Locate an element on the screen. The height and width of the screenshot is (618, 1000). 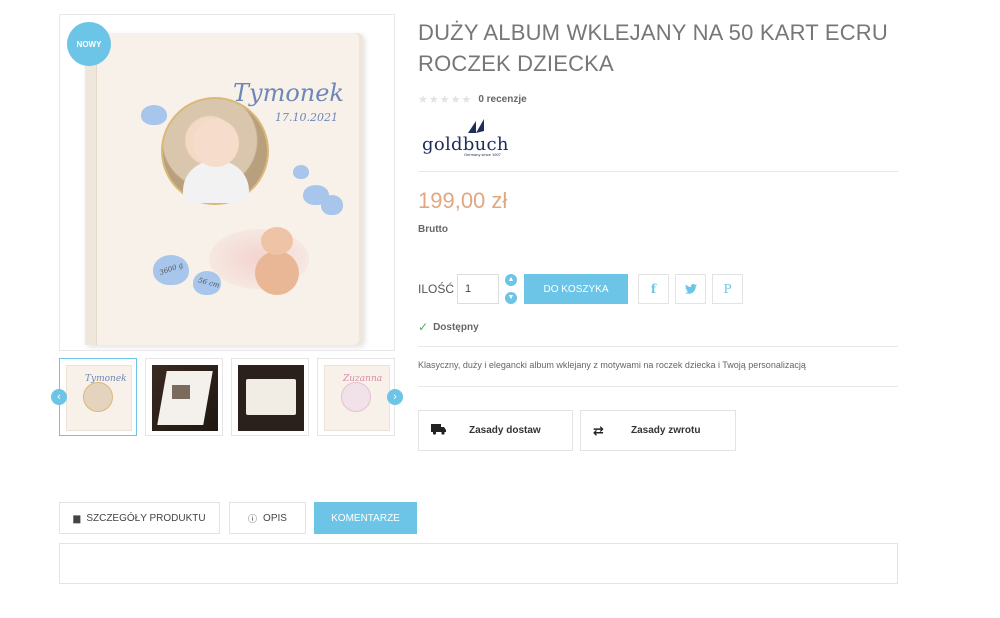
thumbnail-strip: Tymonek Zuzanna is located at coordinates (227, 398).